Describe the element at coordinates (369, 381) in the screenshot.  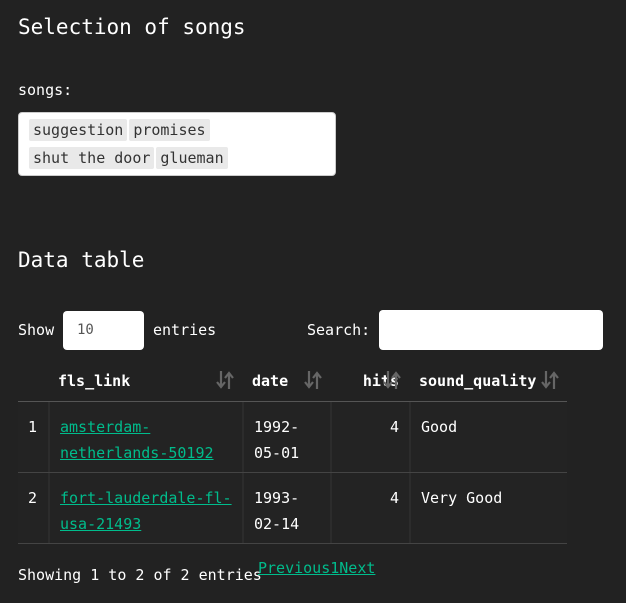
I see `column-header-hits: hits` at that location.